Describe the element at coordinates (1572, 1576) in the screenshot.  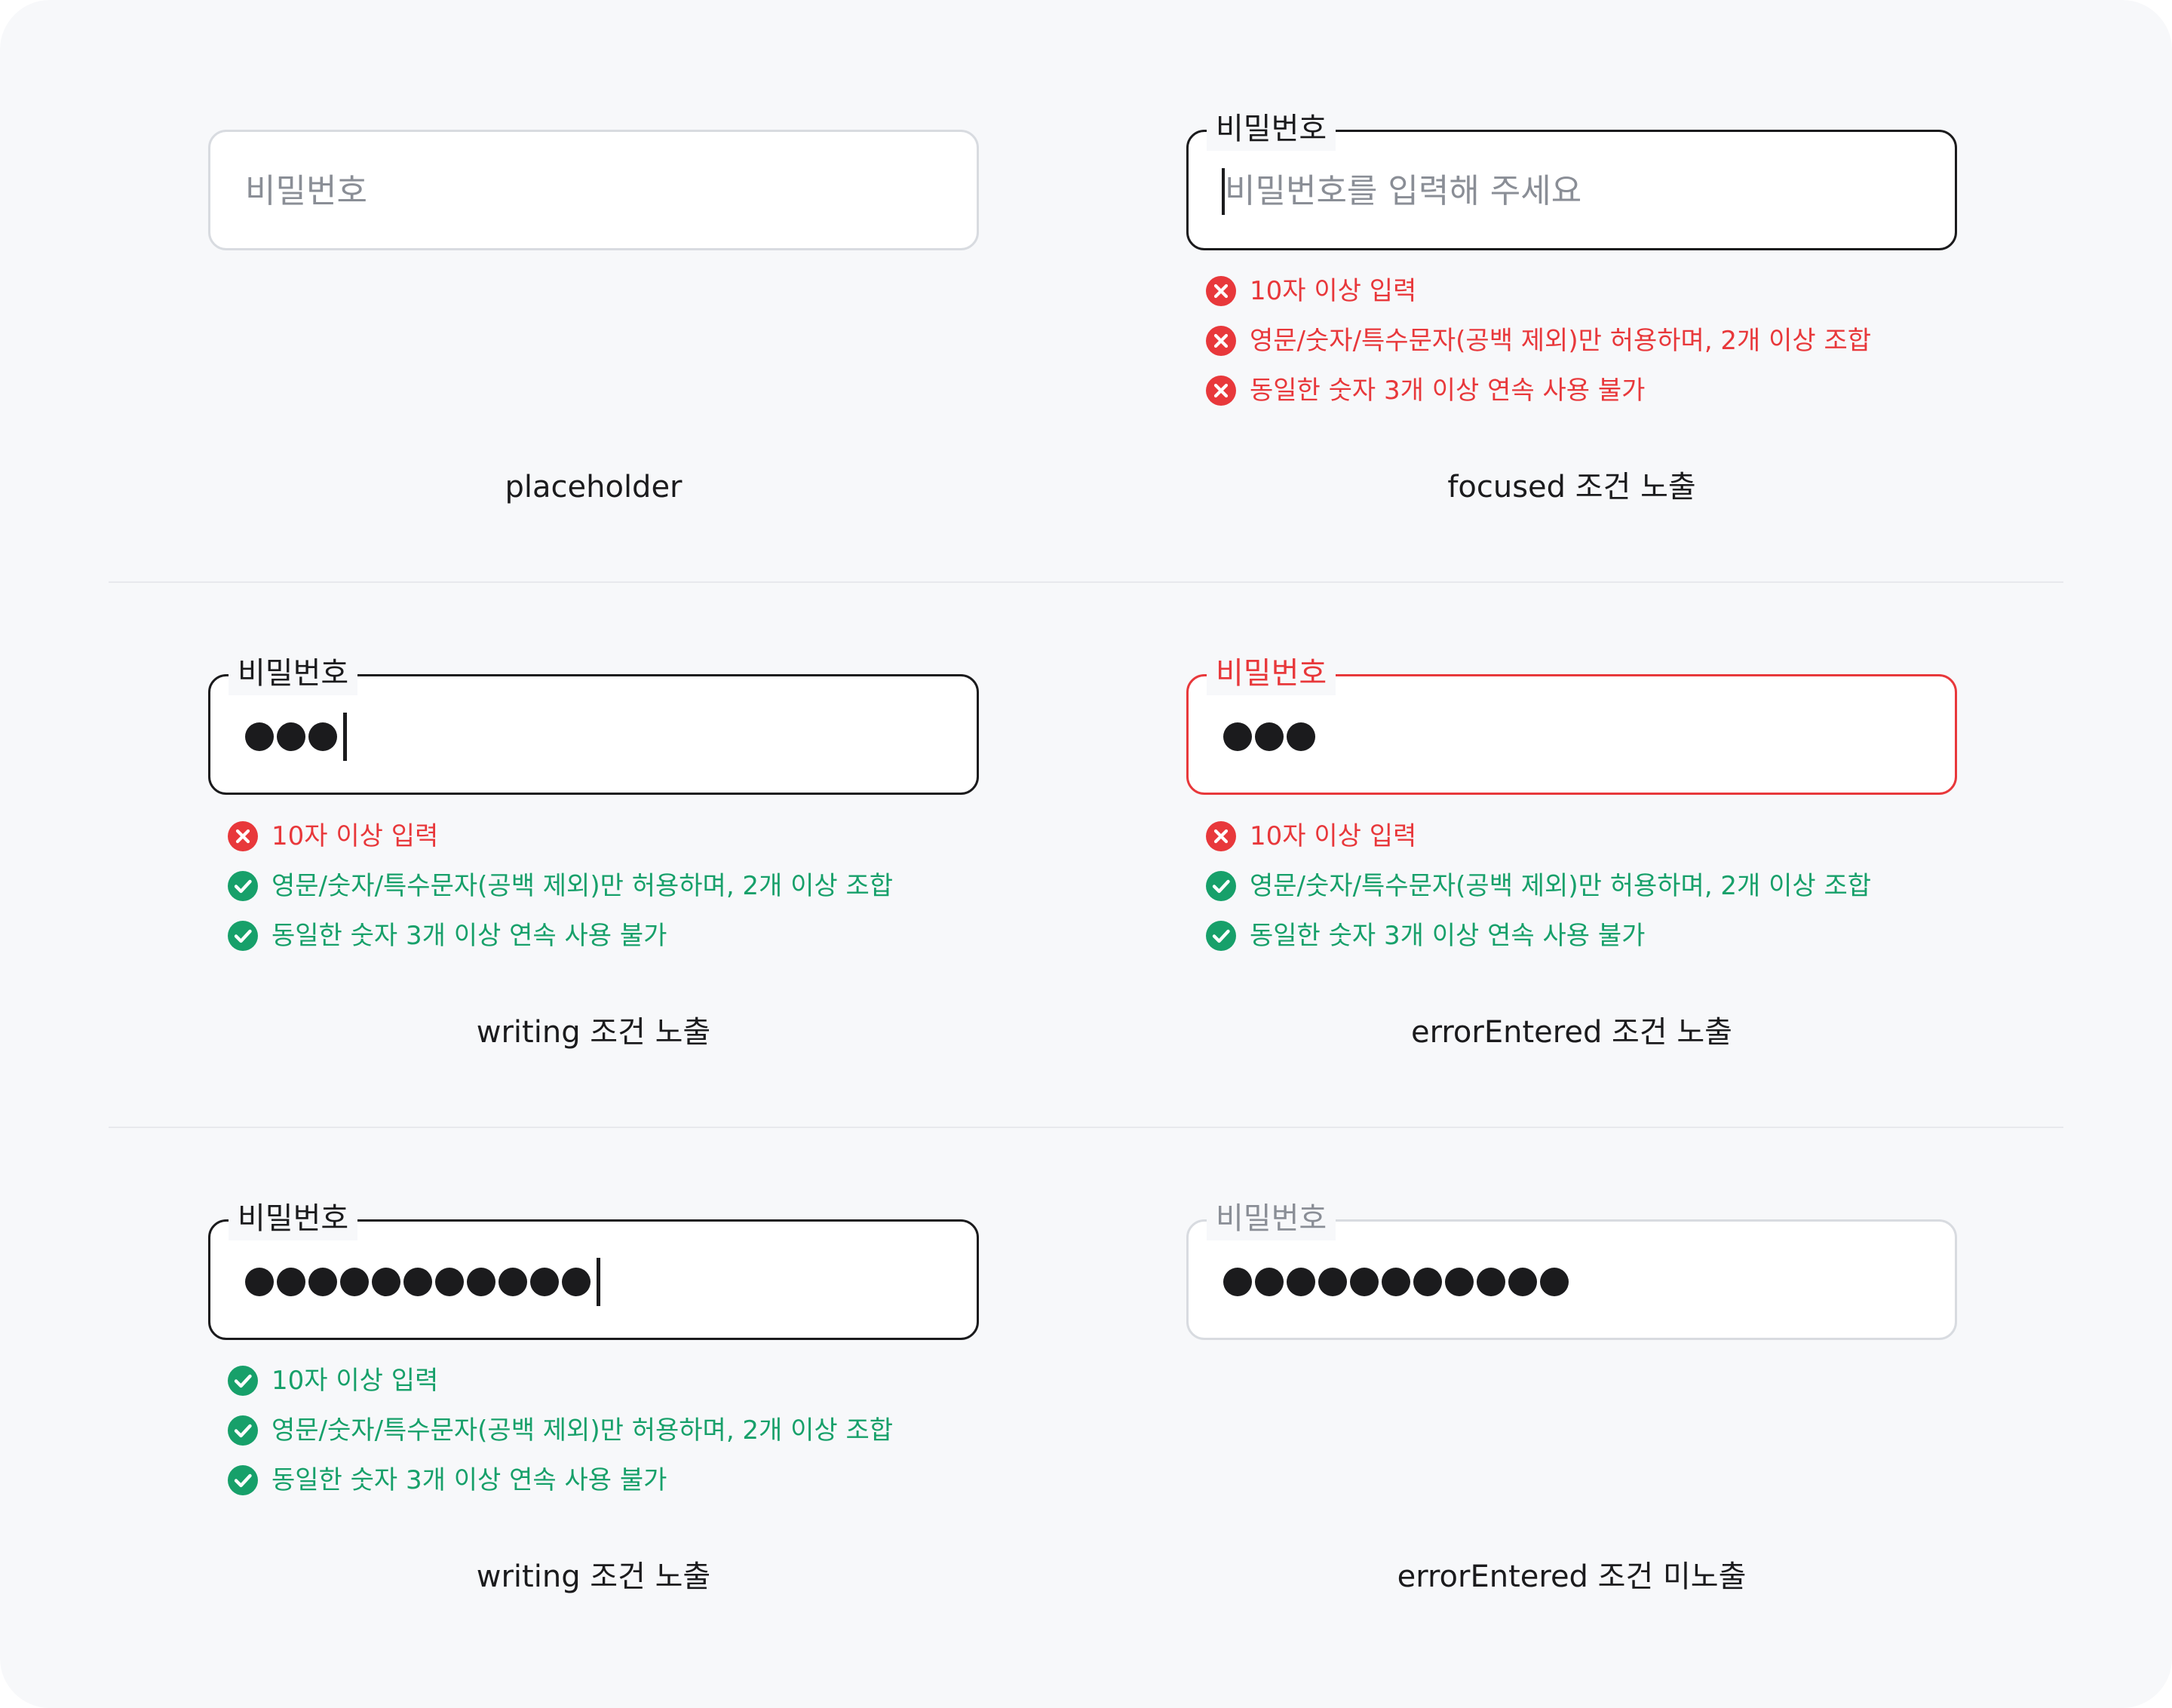
I see `state-caption-entered: errorEntered 조건 미노출` at that location.